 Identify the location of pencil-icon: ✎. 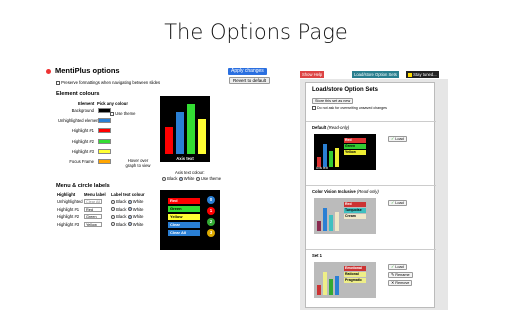
(393, 275).